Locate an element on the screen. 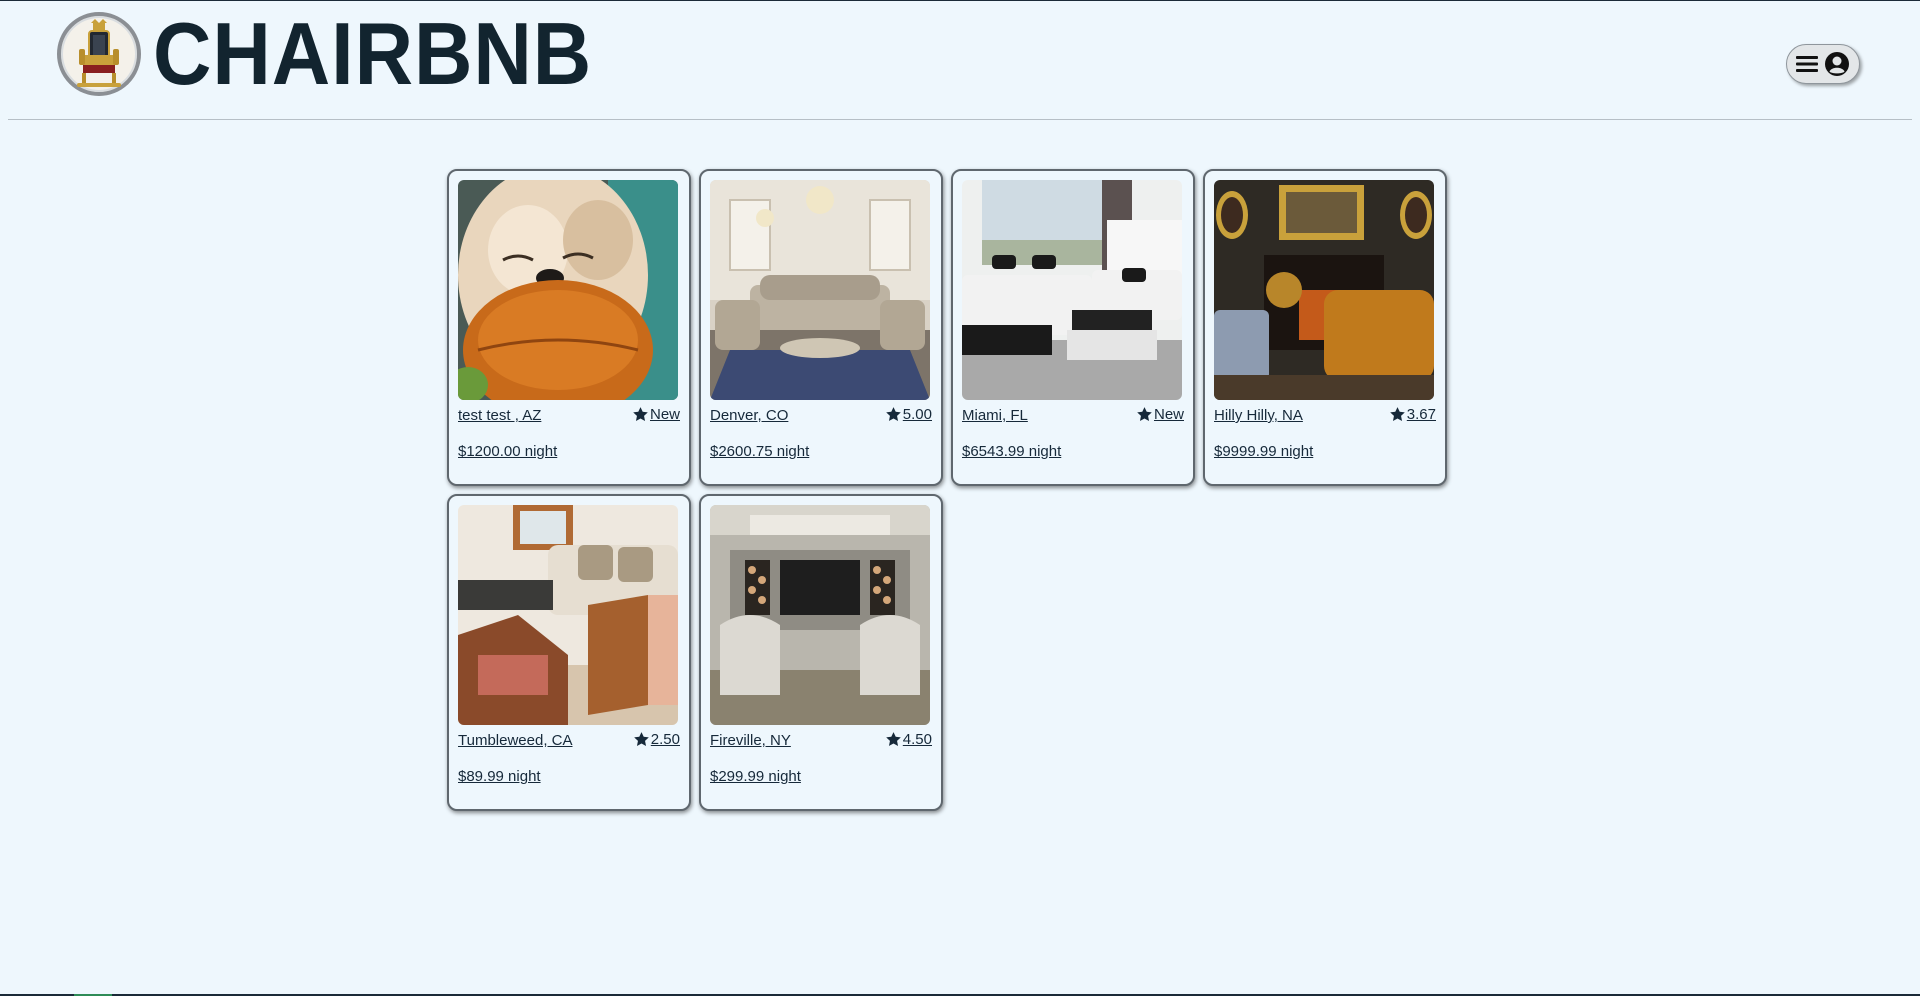  listing-location: Miami, FL is located at coordinates (995, 415).